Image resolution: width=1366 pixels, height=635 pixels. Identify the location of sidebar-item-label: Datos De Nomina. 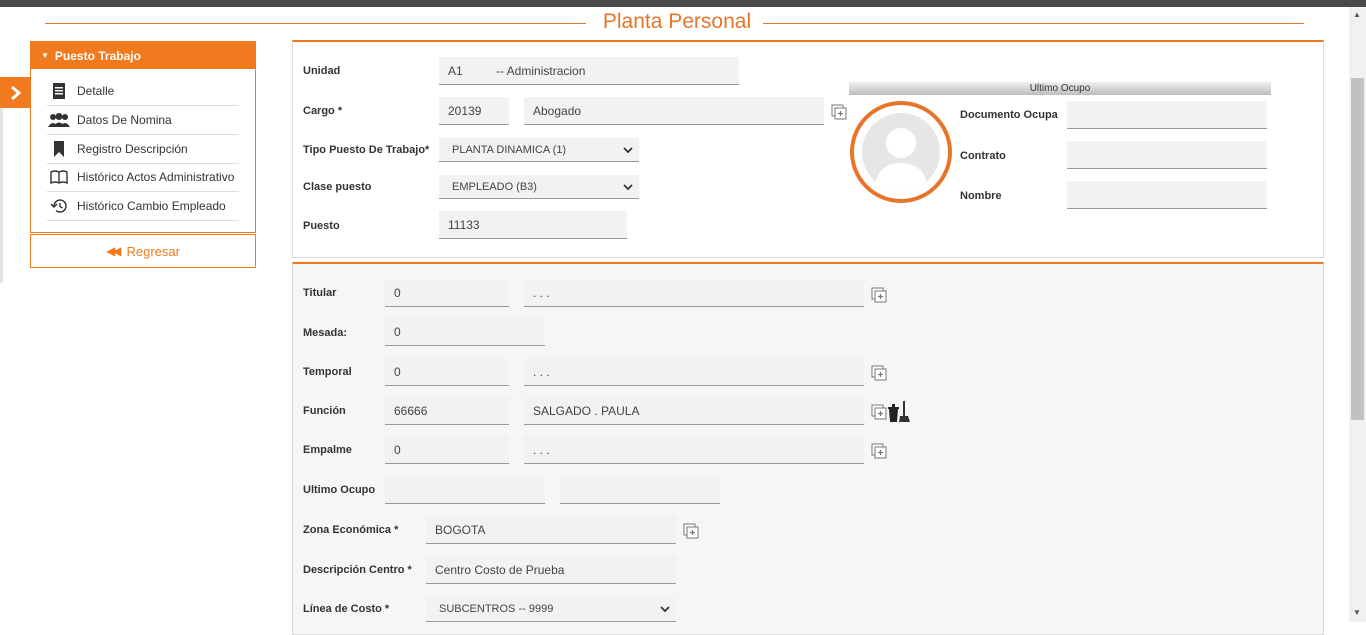
(124, 120).